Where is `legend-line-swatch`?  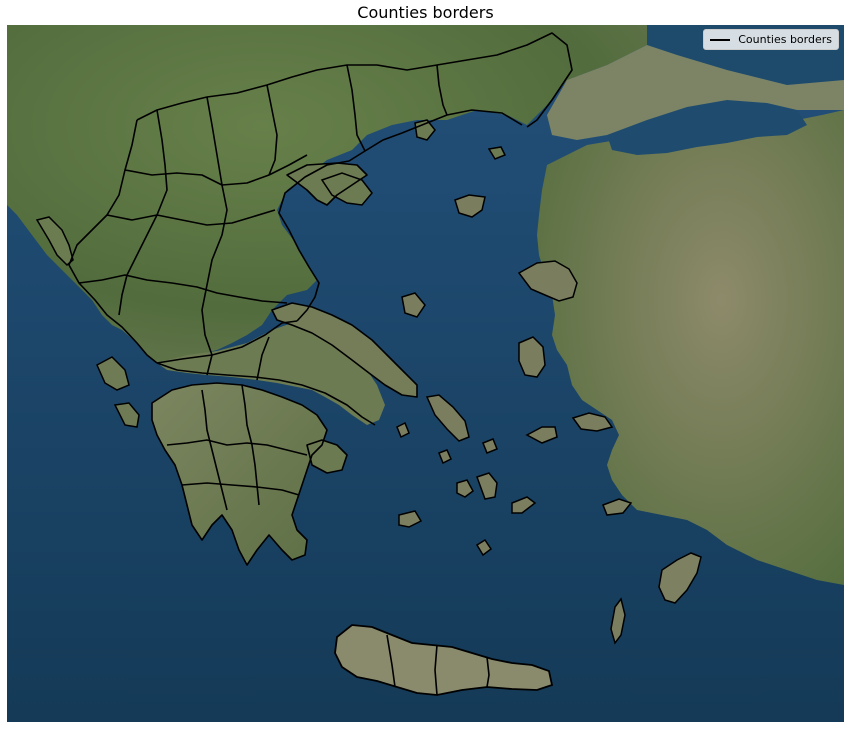
legend-line-swatch is located at coordinates (720, 39).